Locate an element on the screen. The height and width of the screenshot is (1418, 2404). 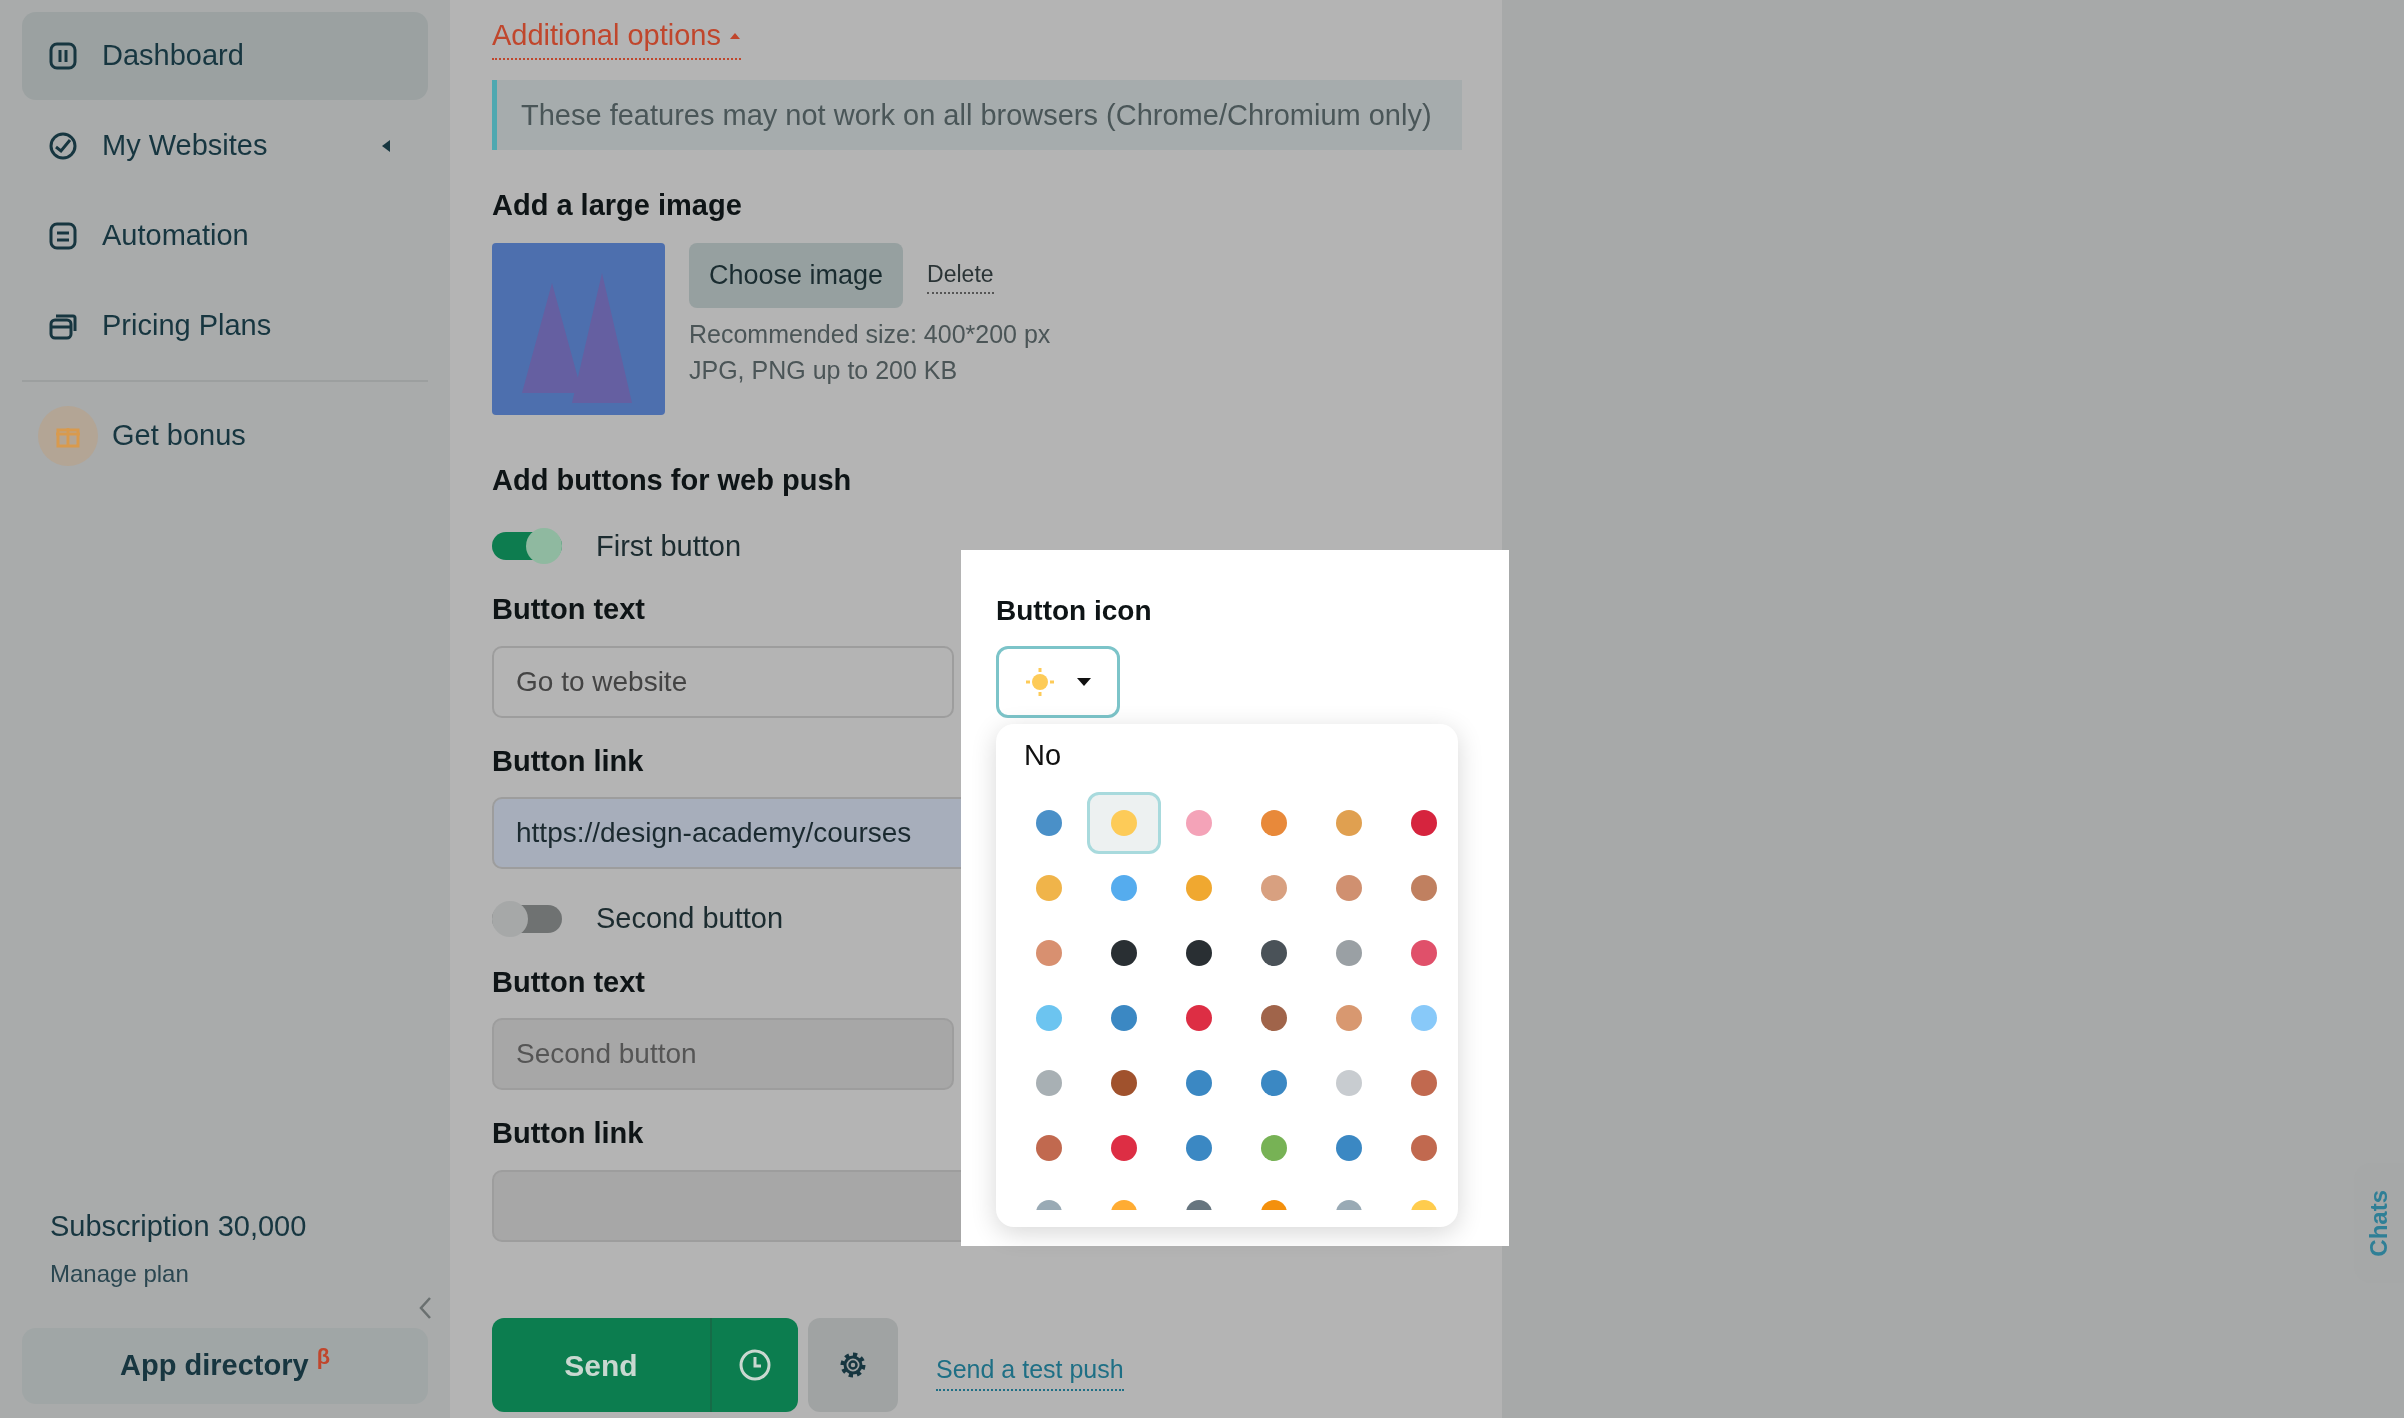
icon-select is located at coordinates (1058, 682).